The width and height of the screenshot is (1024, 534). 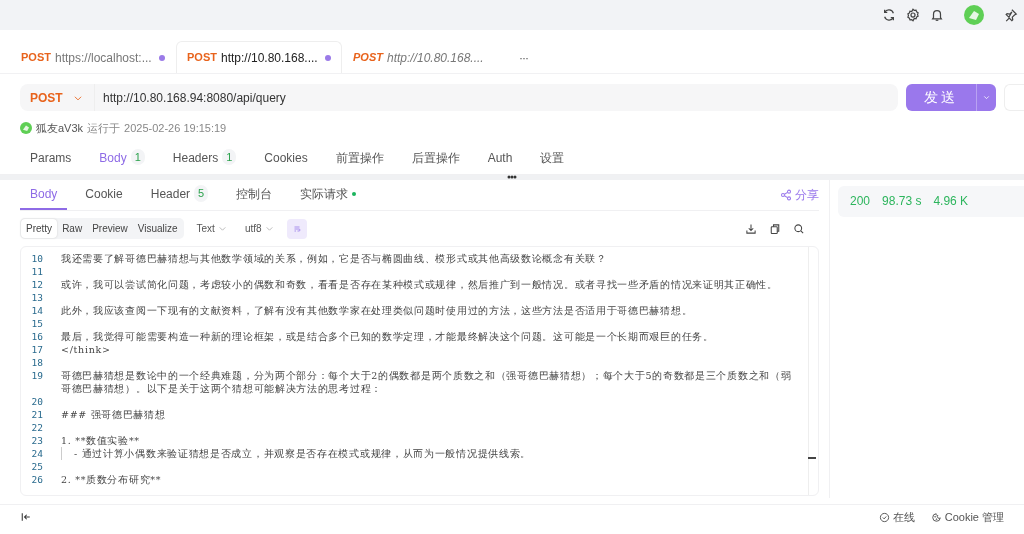 I want to click on request-section-tab: 设置, so click(x=552, y=161).